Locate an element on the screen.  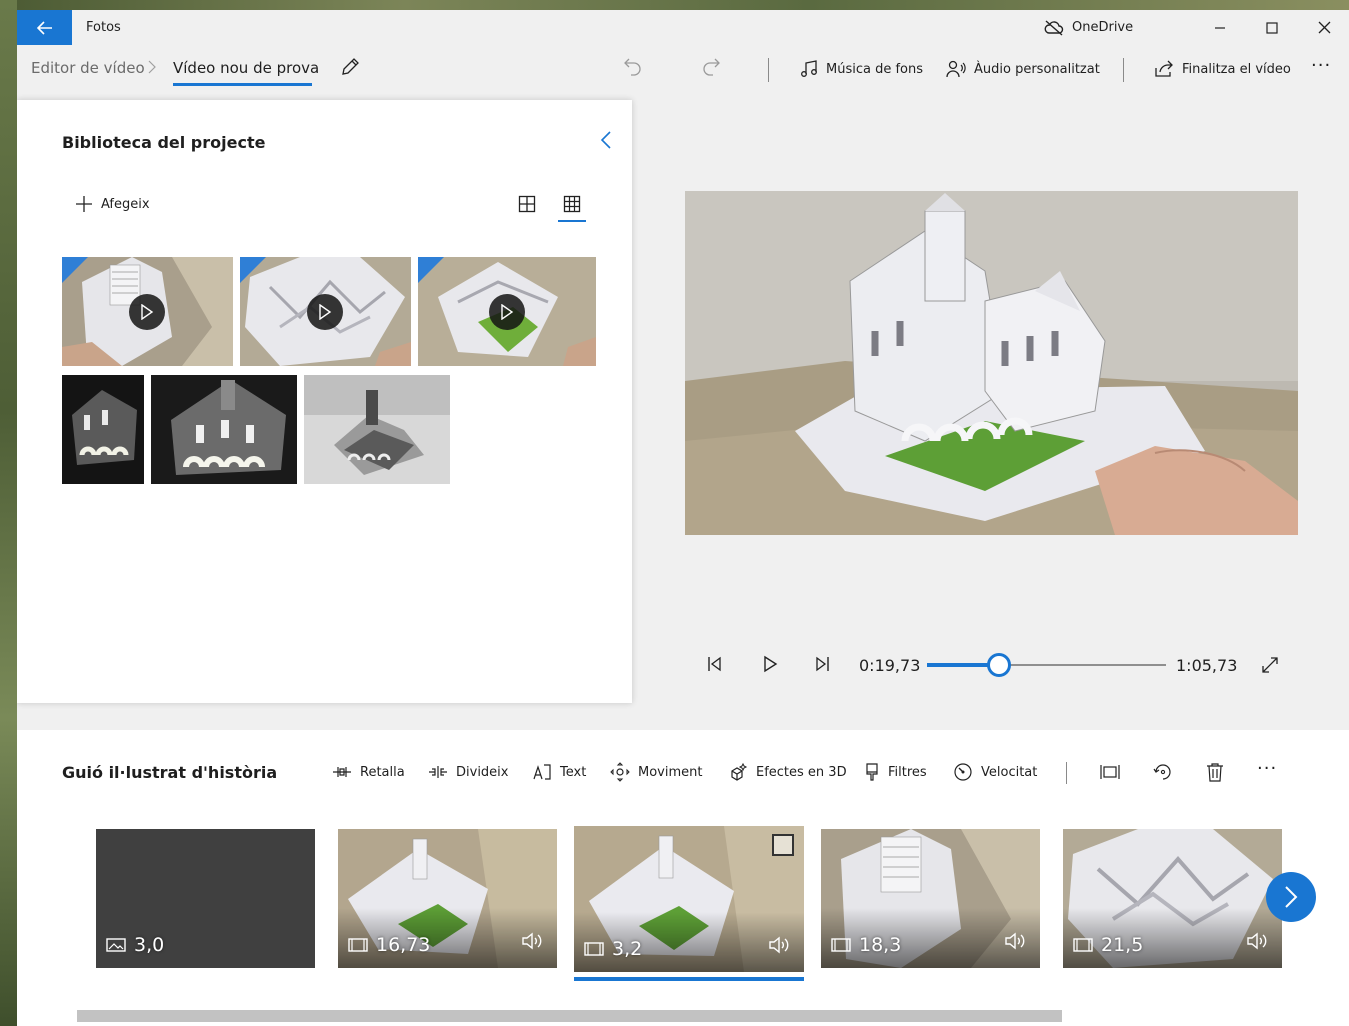
custom-audio-button: Àudio personalitzat is located at coordinates (1023, 69).